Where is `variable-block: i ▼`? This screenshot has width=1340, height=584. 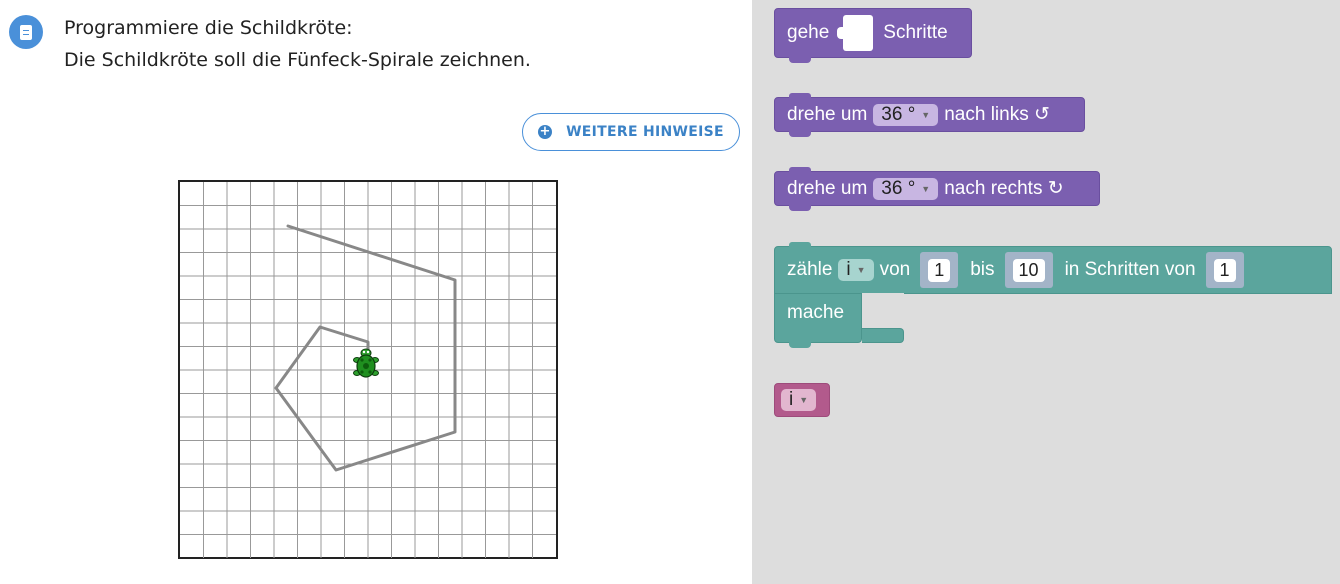 variable-block: i ▼ is located at coordinates (802, 400).